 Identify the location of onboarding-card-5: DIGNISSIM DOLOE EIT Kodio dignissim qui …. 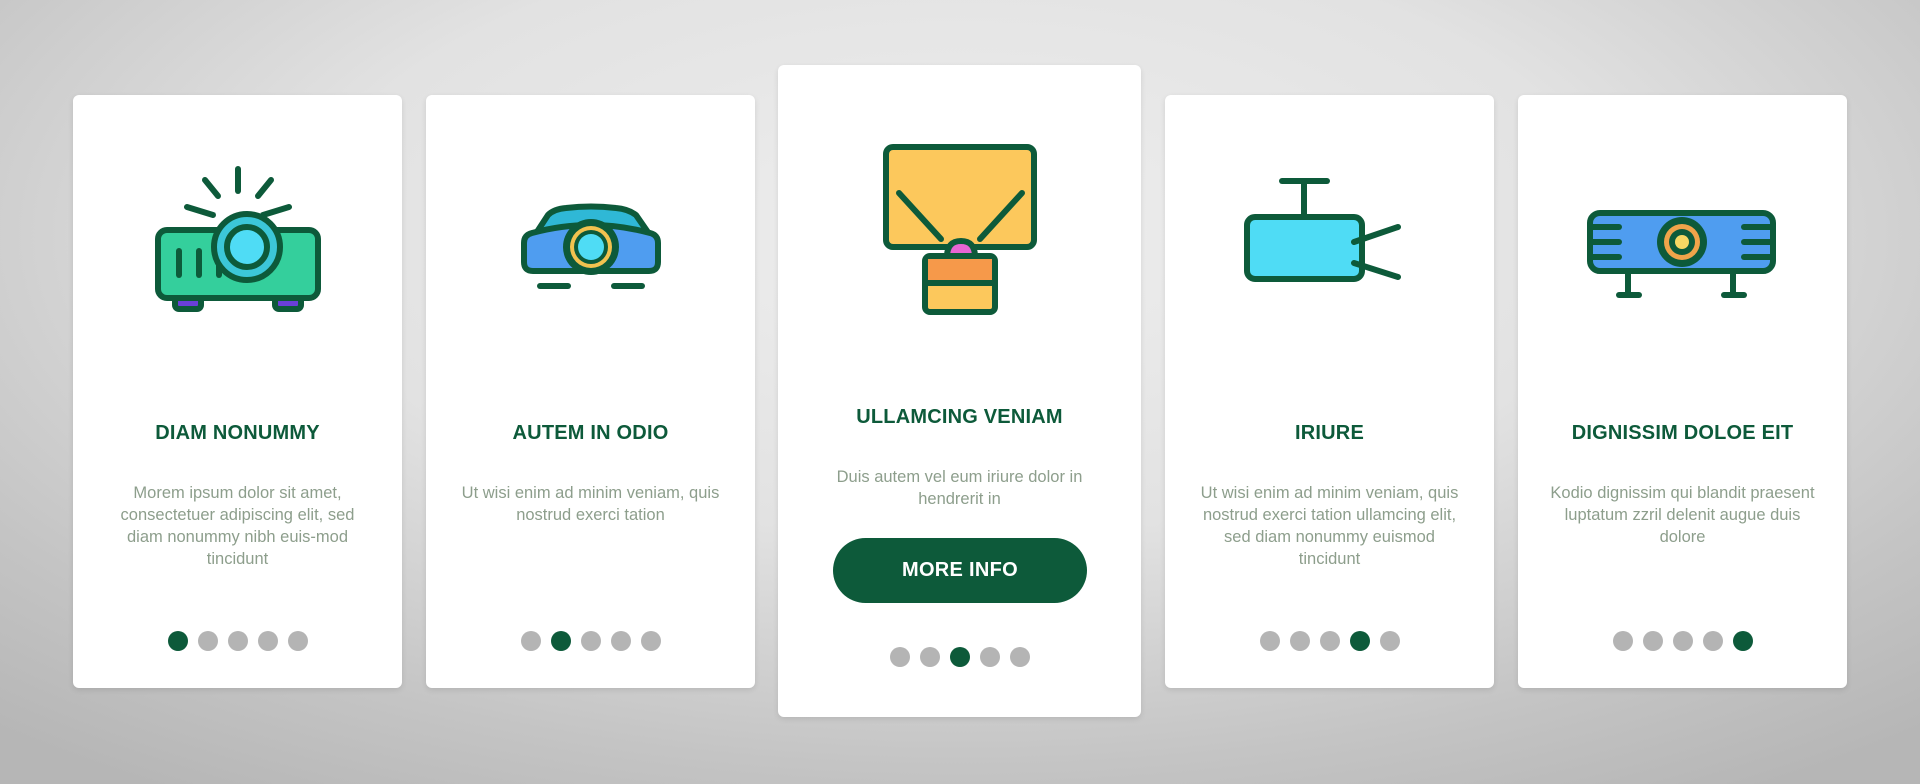
(1682, 391).